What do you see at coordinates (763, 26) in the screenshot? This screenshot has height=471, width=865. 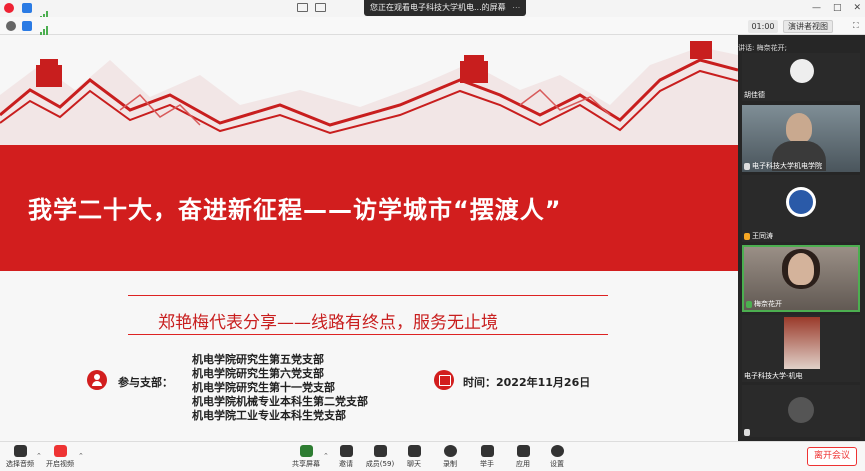 I see `meeting-timer: 01:00` at bounding box center [763, 26].